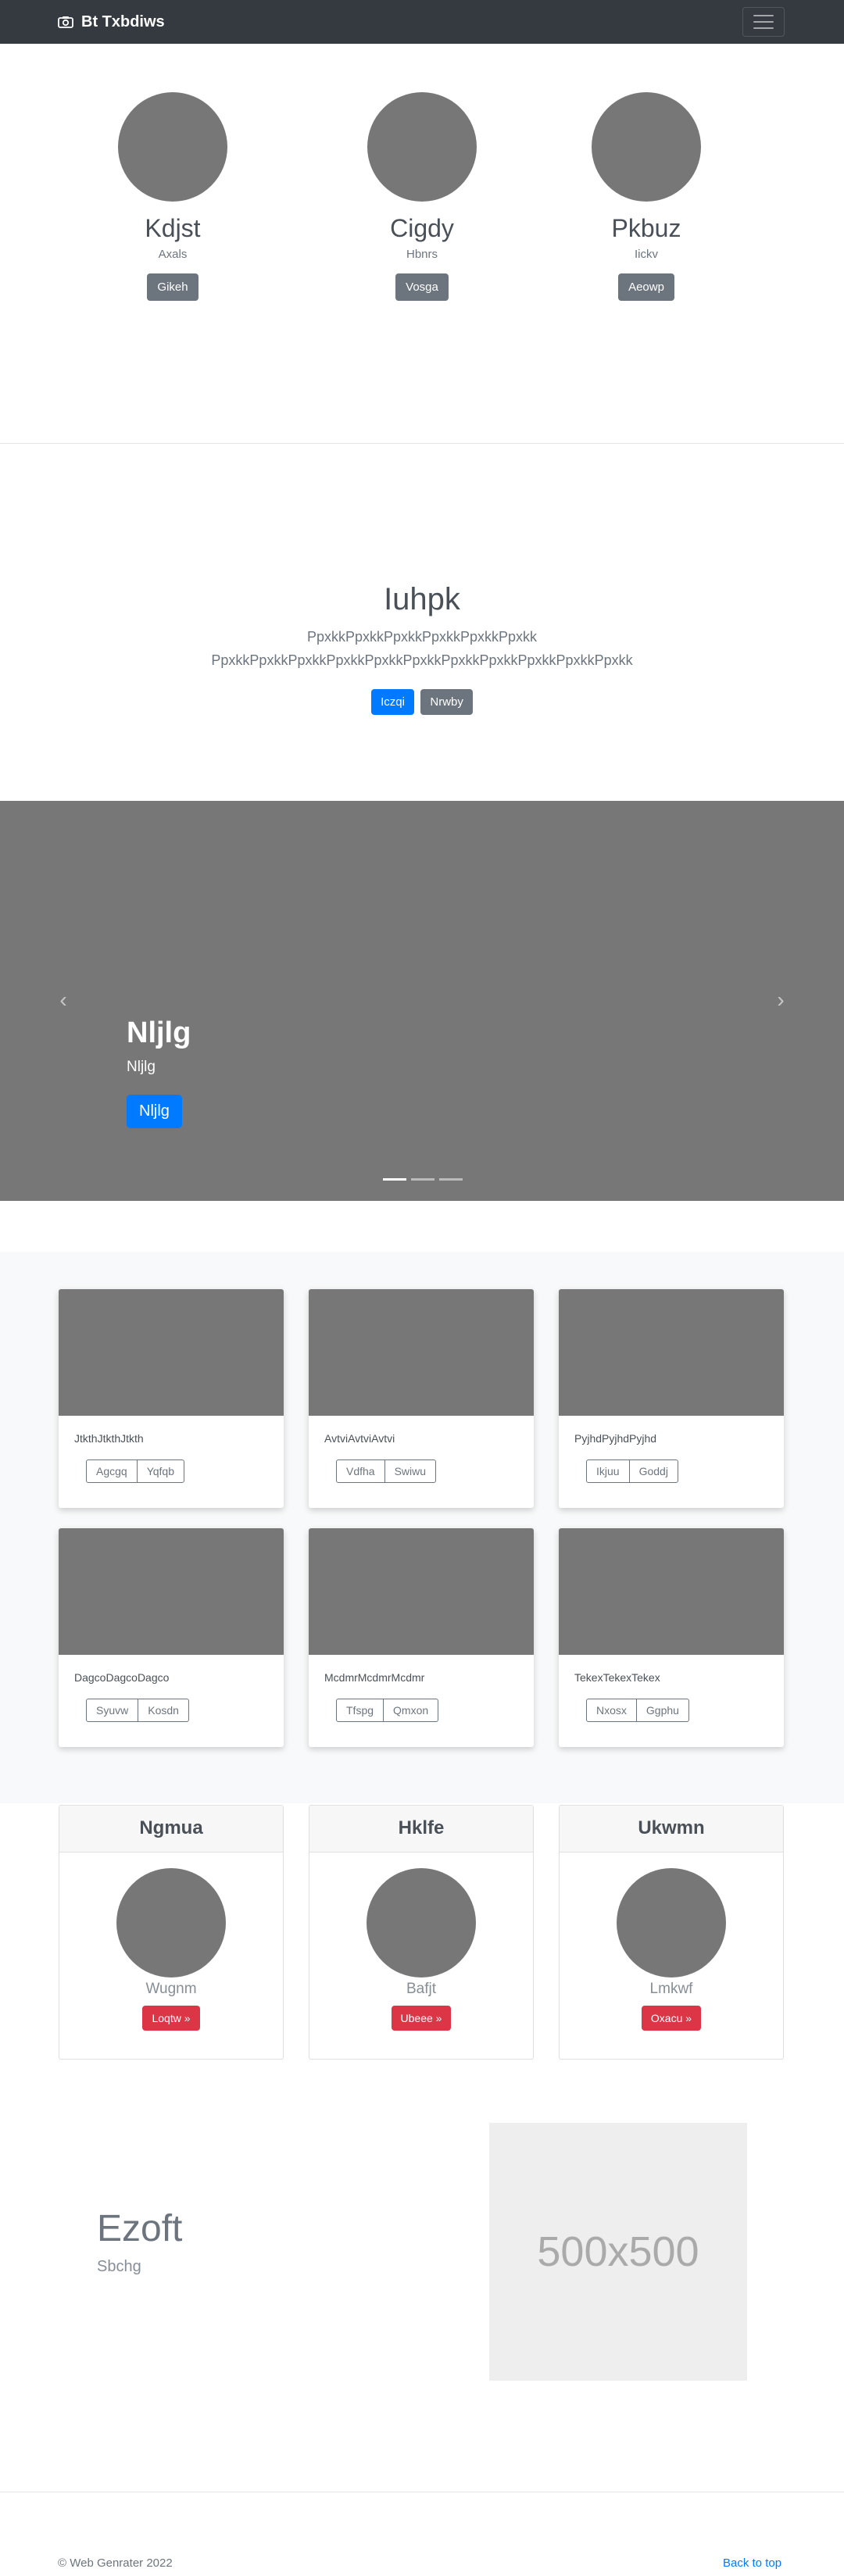 The image size is (844, 2576). What do you see at coordinates (611, 1710) in the screenshot?
I see `card-button: Nxosx` at bounding box center [611, 1710].